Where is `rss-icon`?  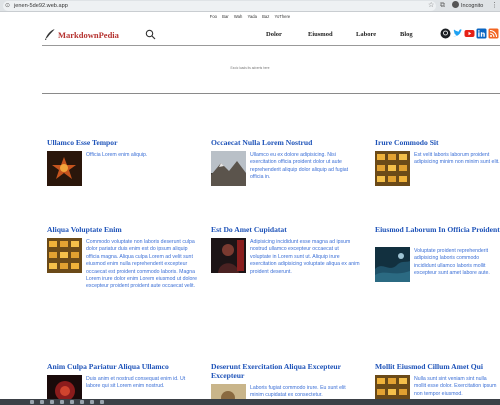
rss-icon is located at coordinates (493, 33).